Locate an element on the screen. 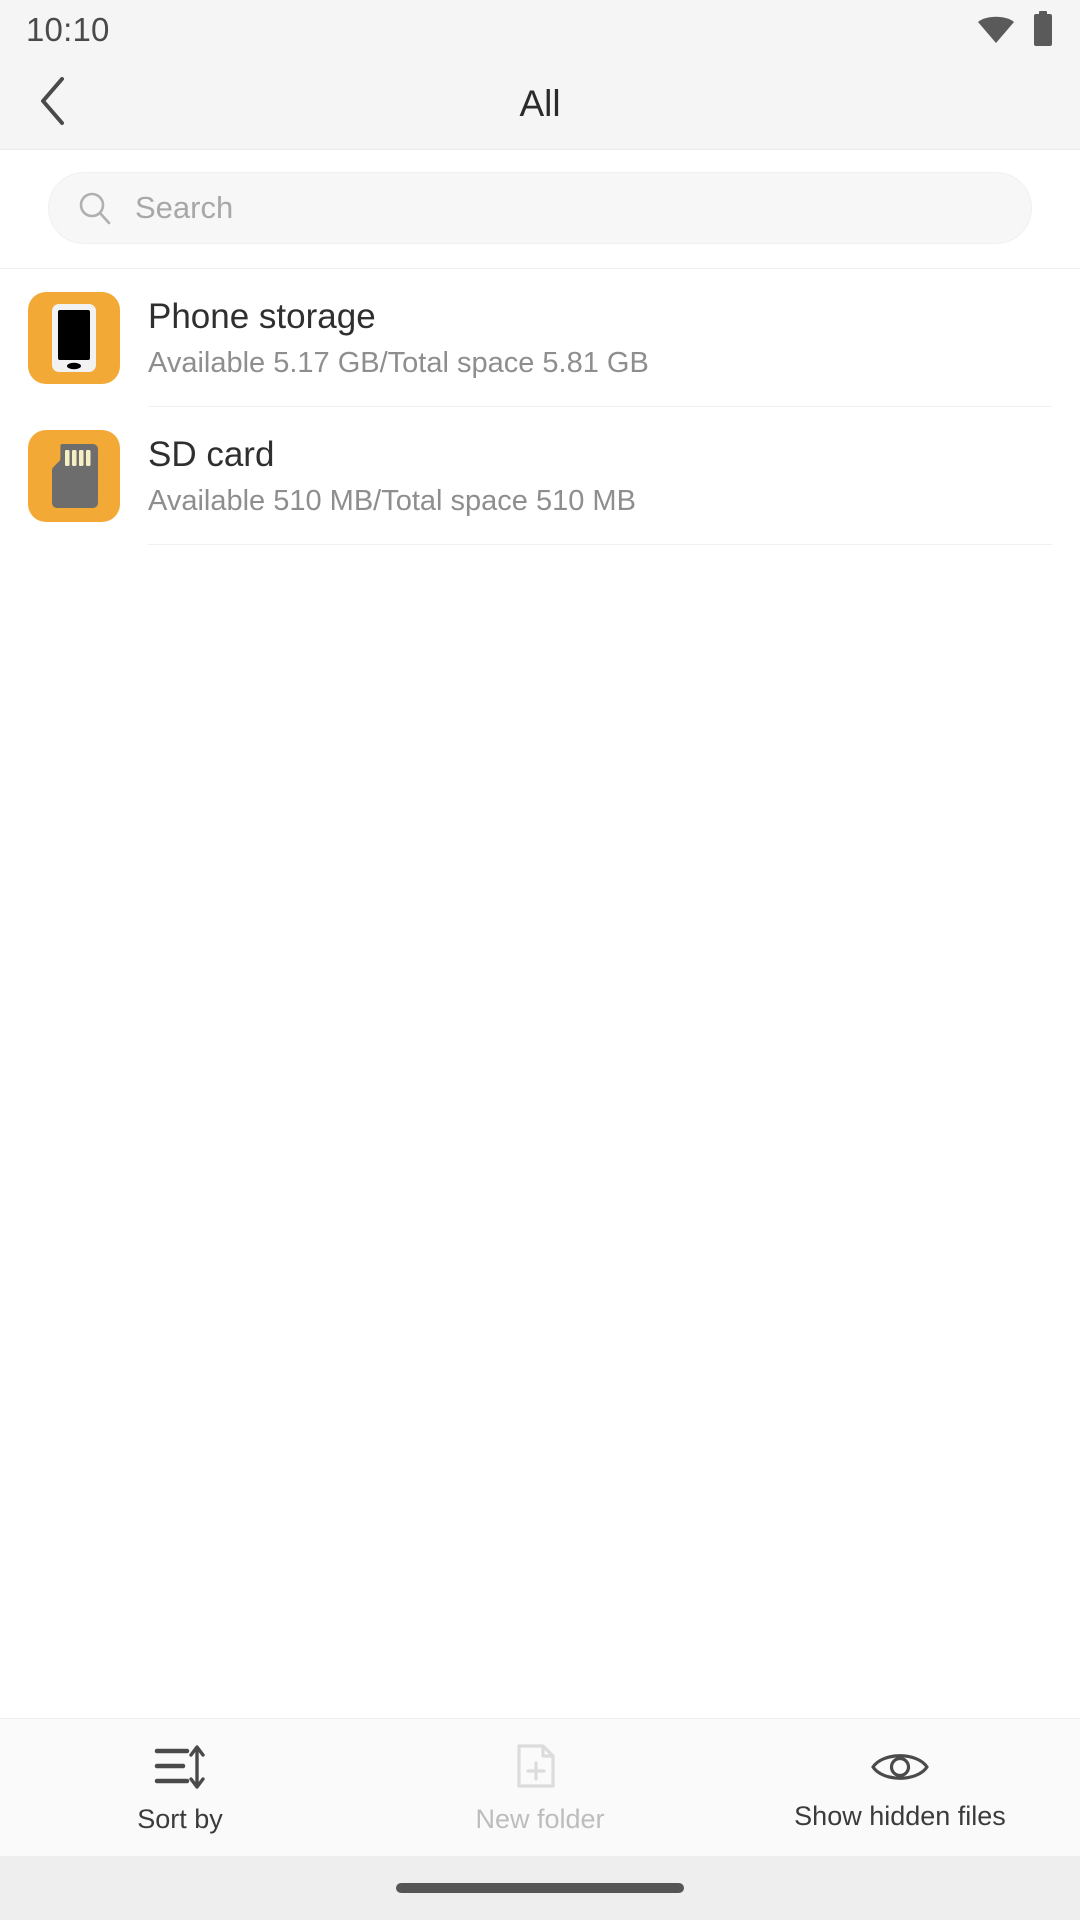  show-hidden-files-button: Show hidden files is located at coordinates (900, 1787).